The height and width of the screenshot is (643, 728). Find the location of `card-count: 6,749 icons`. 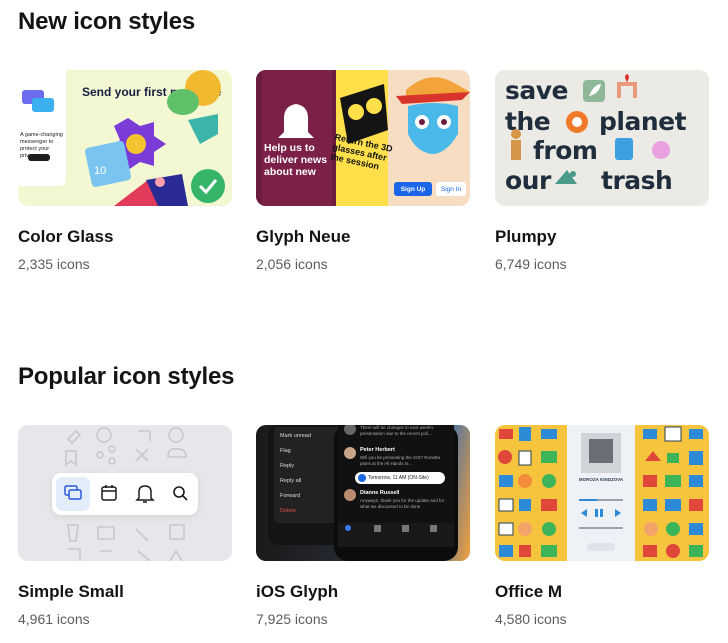

card-count: 6,749 icons is located at coordinates (531, 264).